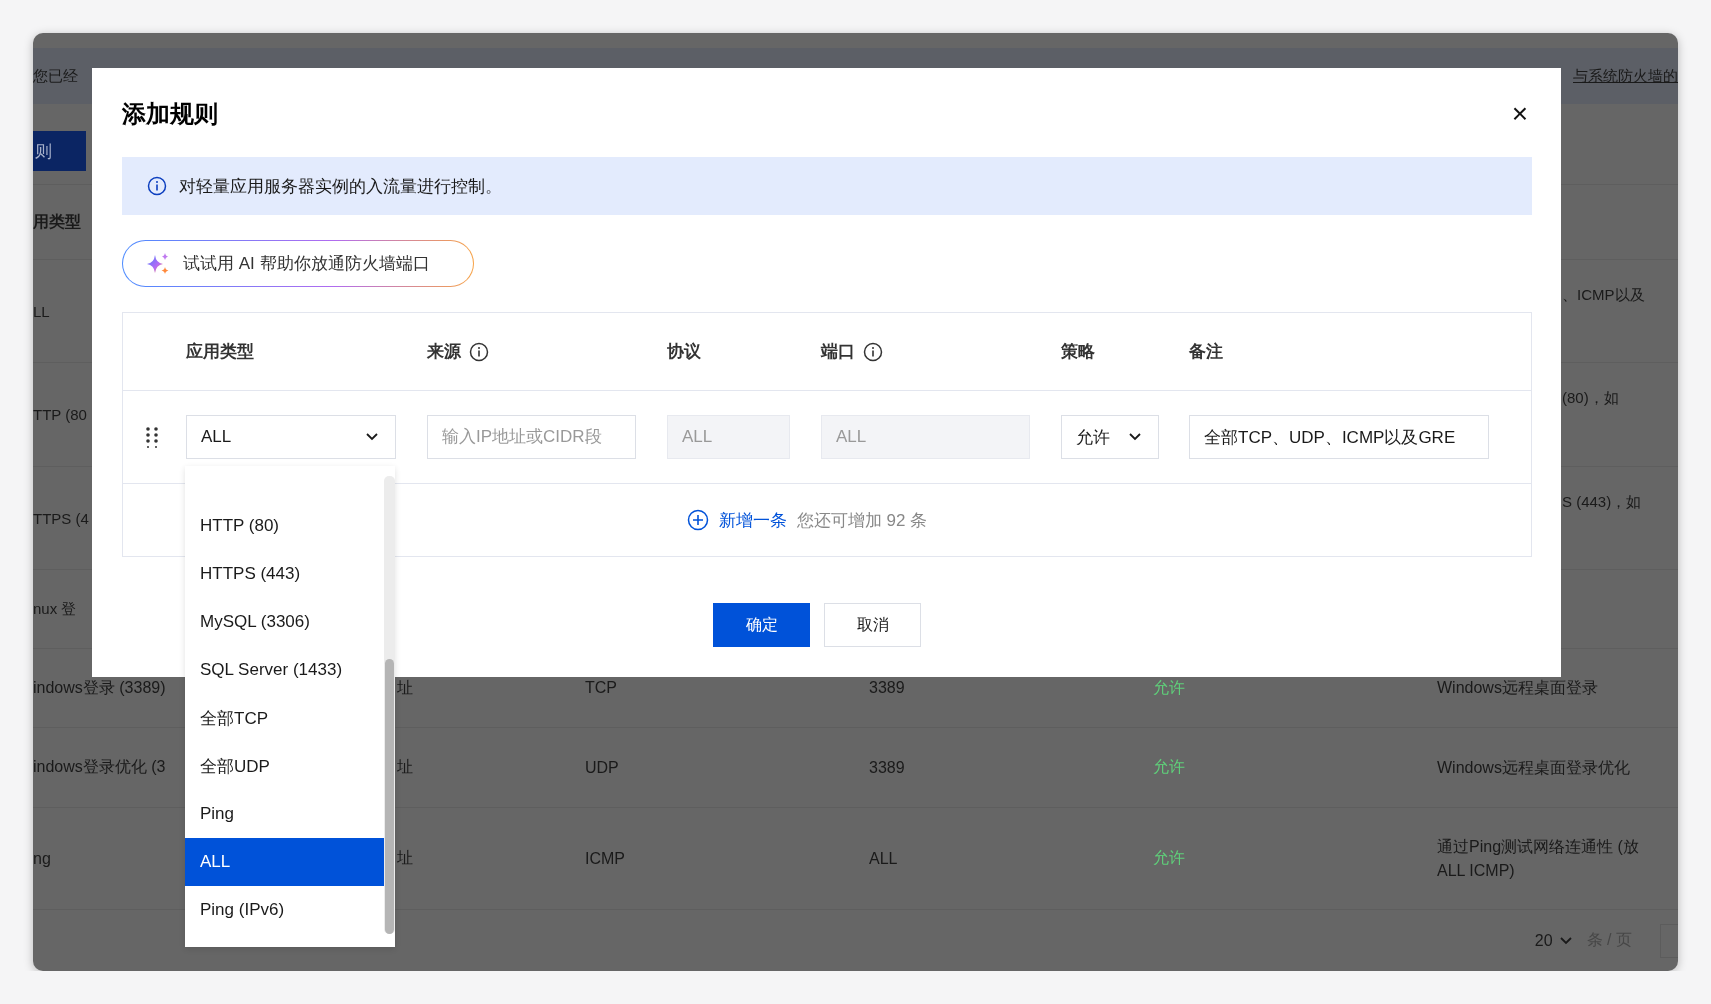 Image resolution: width=1711 pixels, height=1004 pixels. What do you see at coordinates (284, 814) in the screenshot?
I see `dropdown-option: Ping` at bounding box center [284, 814].